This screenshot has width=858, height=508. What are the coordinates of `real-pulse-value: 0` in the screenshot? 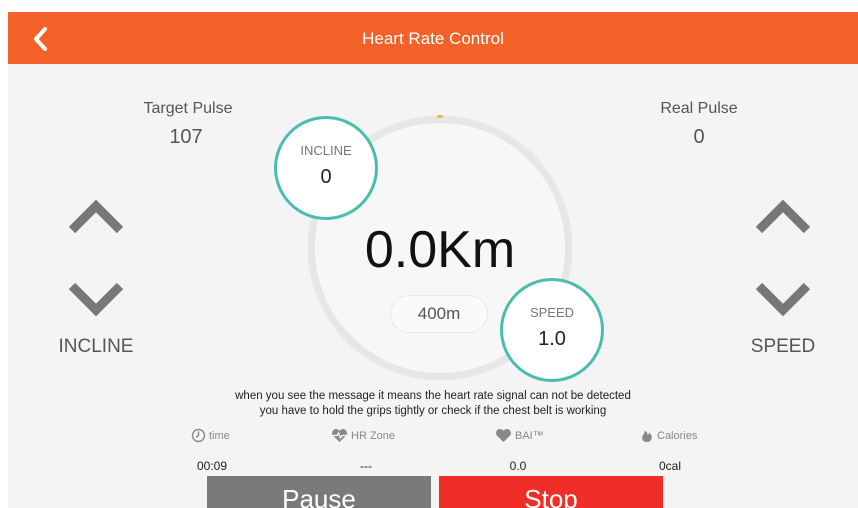 It's located at (699, 137).